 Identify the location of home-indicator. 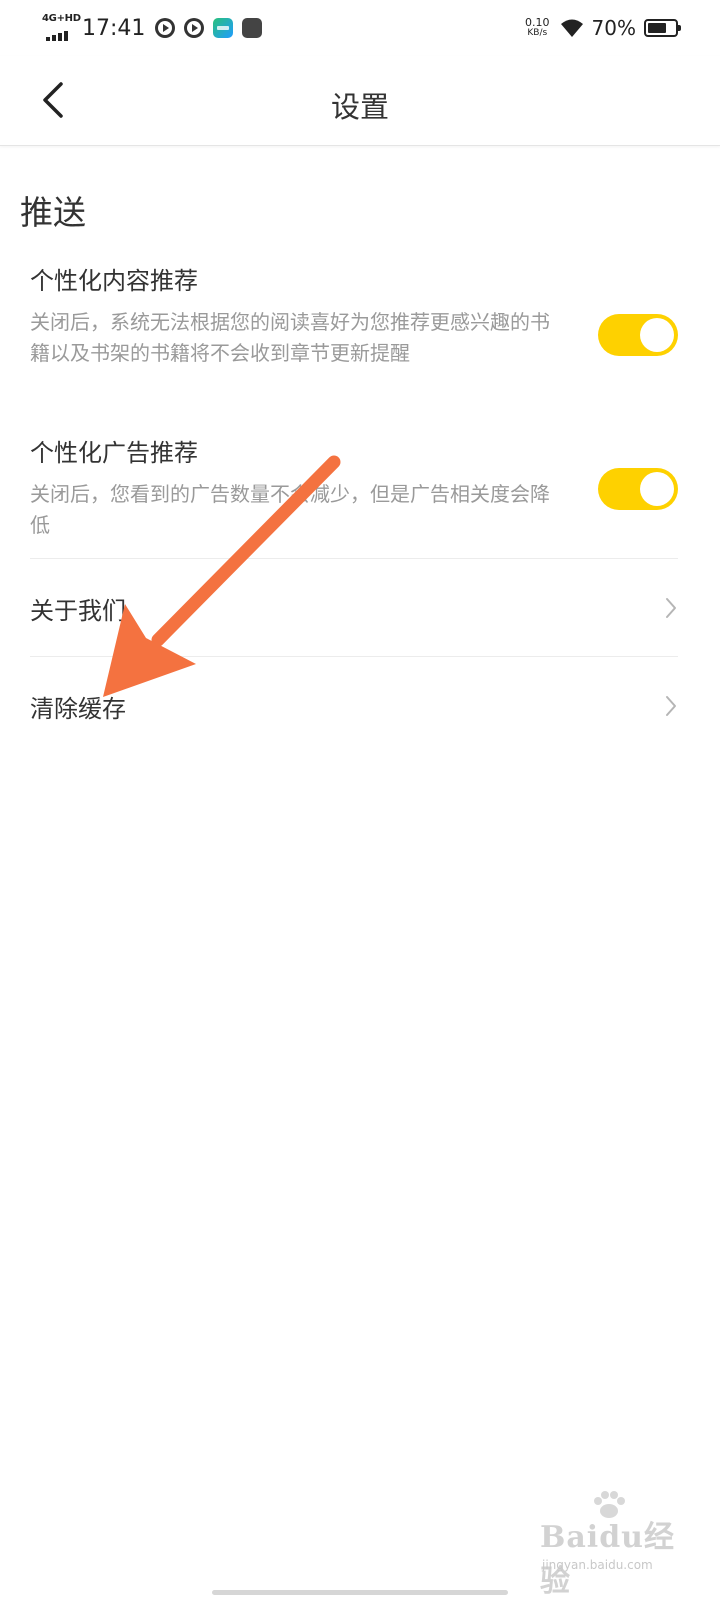
(360, 1592).